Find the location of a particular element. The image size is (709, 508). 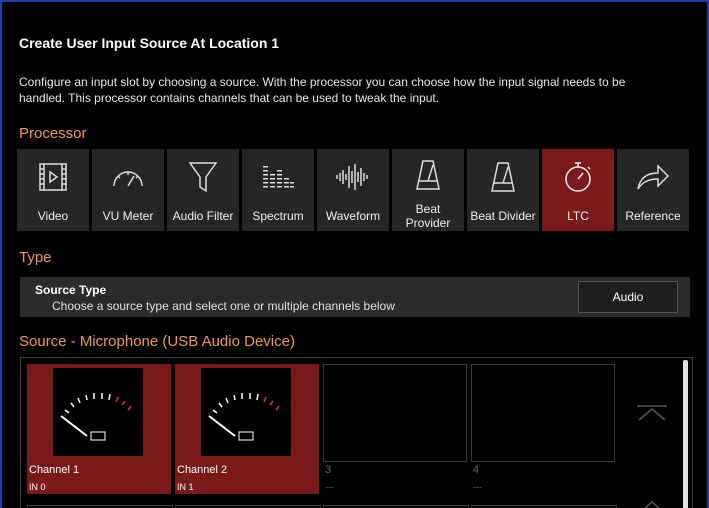

processor-beat-divider: Beat Divider is located at coordinates (503, 190).